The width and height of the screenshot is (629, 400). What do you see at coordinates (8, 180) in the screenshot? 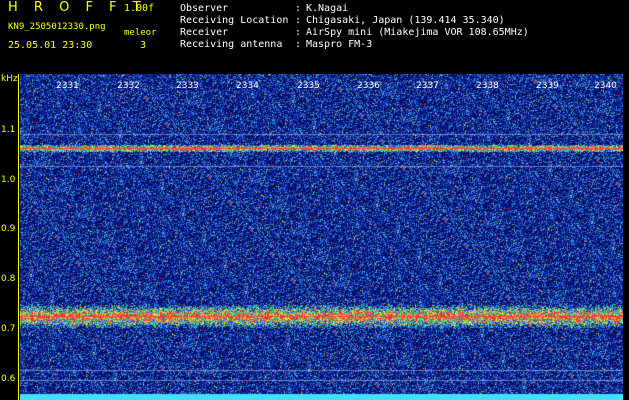
I see `y-tick-label: 1.0` at bounding box center [8, 180].